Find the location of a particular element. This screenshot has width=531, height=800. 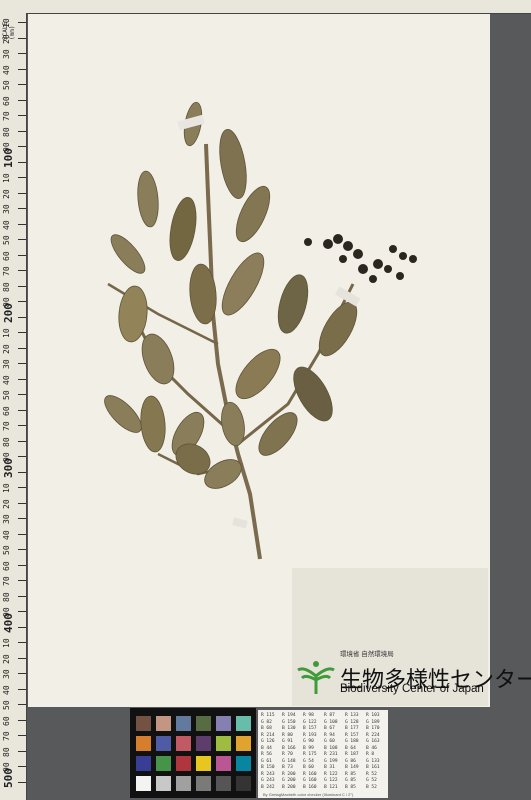

color-table-cell: R 87 is located at coordinates (329, 715).